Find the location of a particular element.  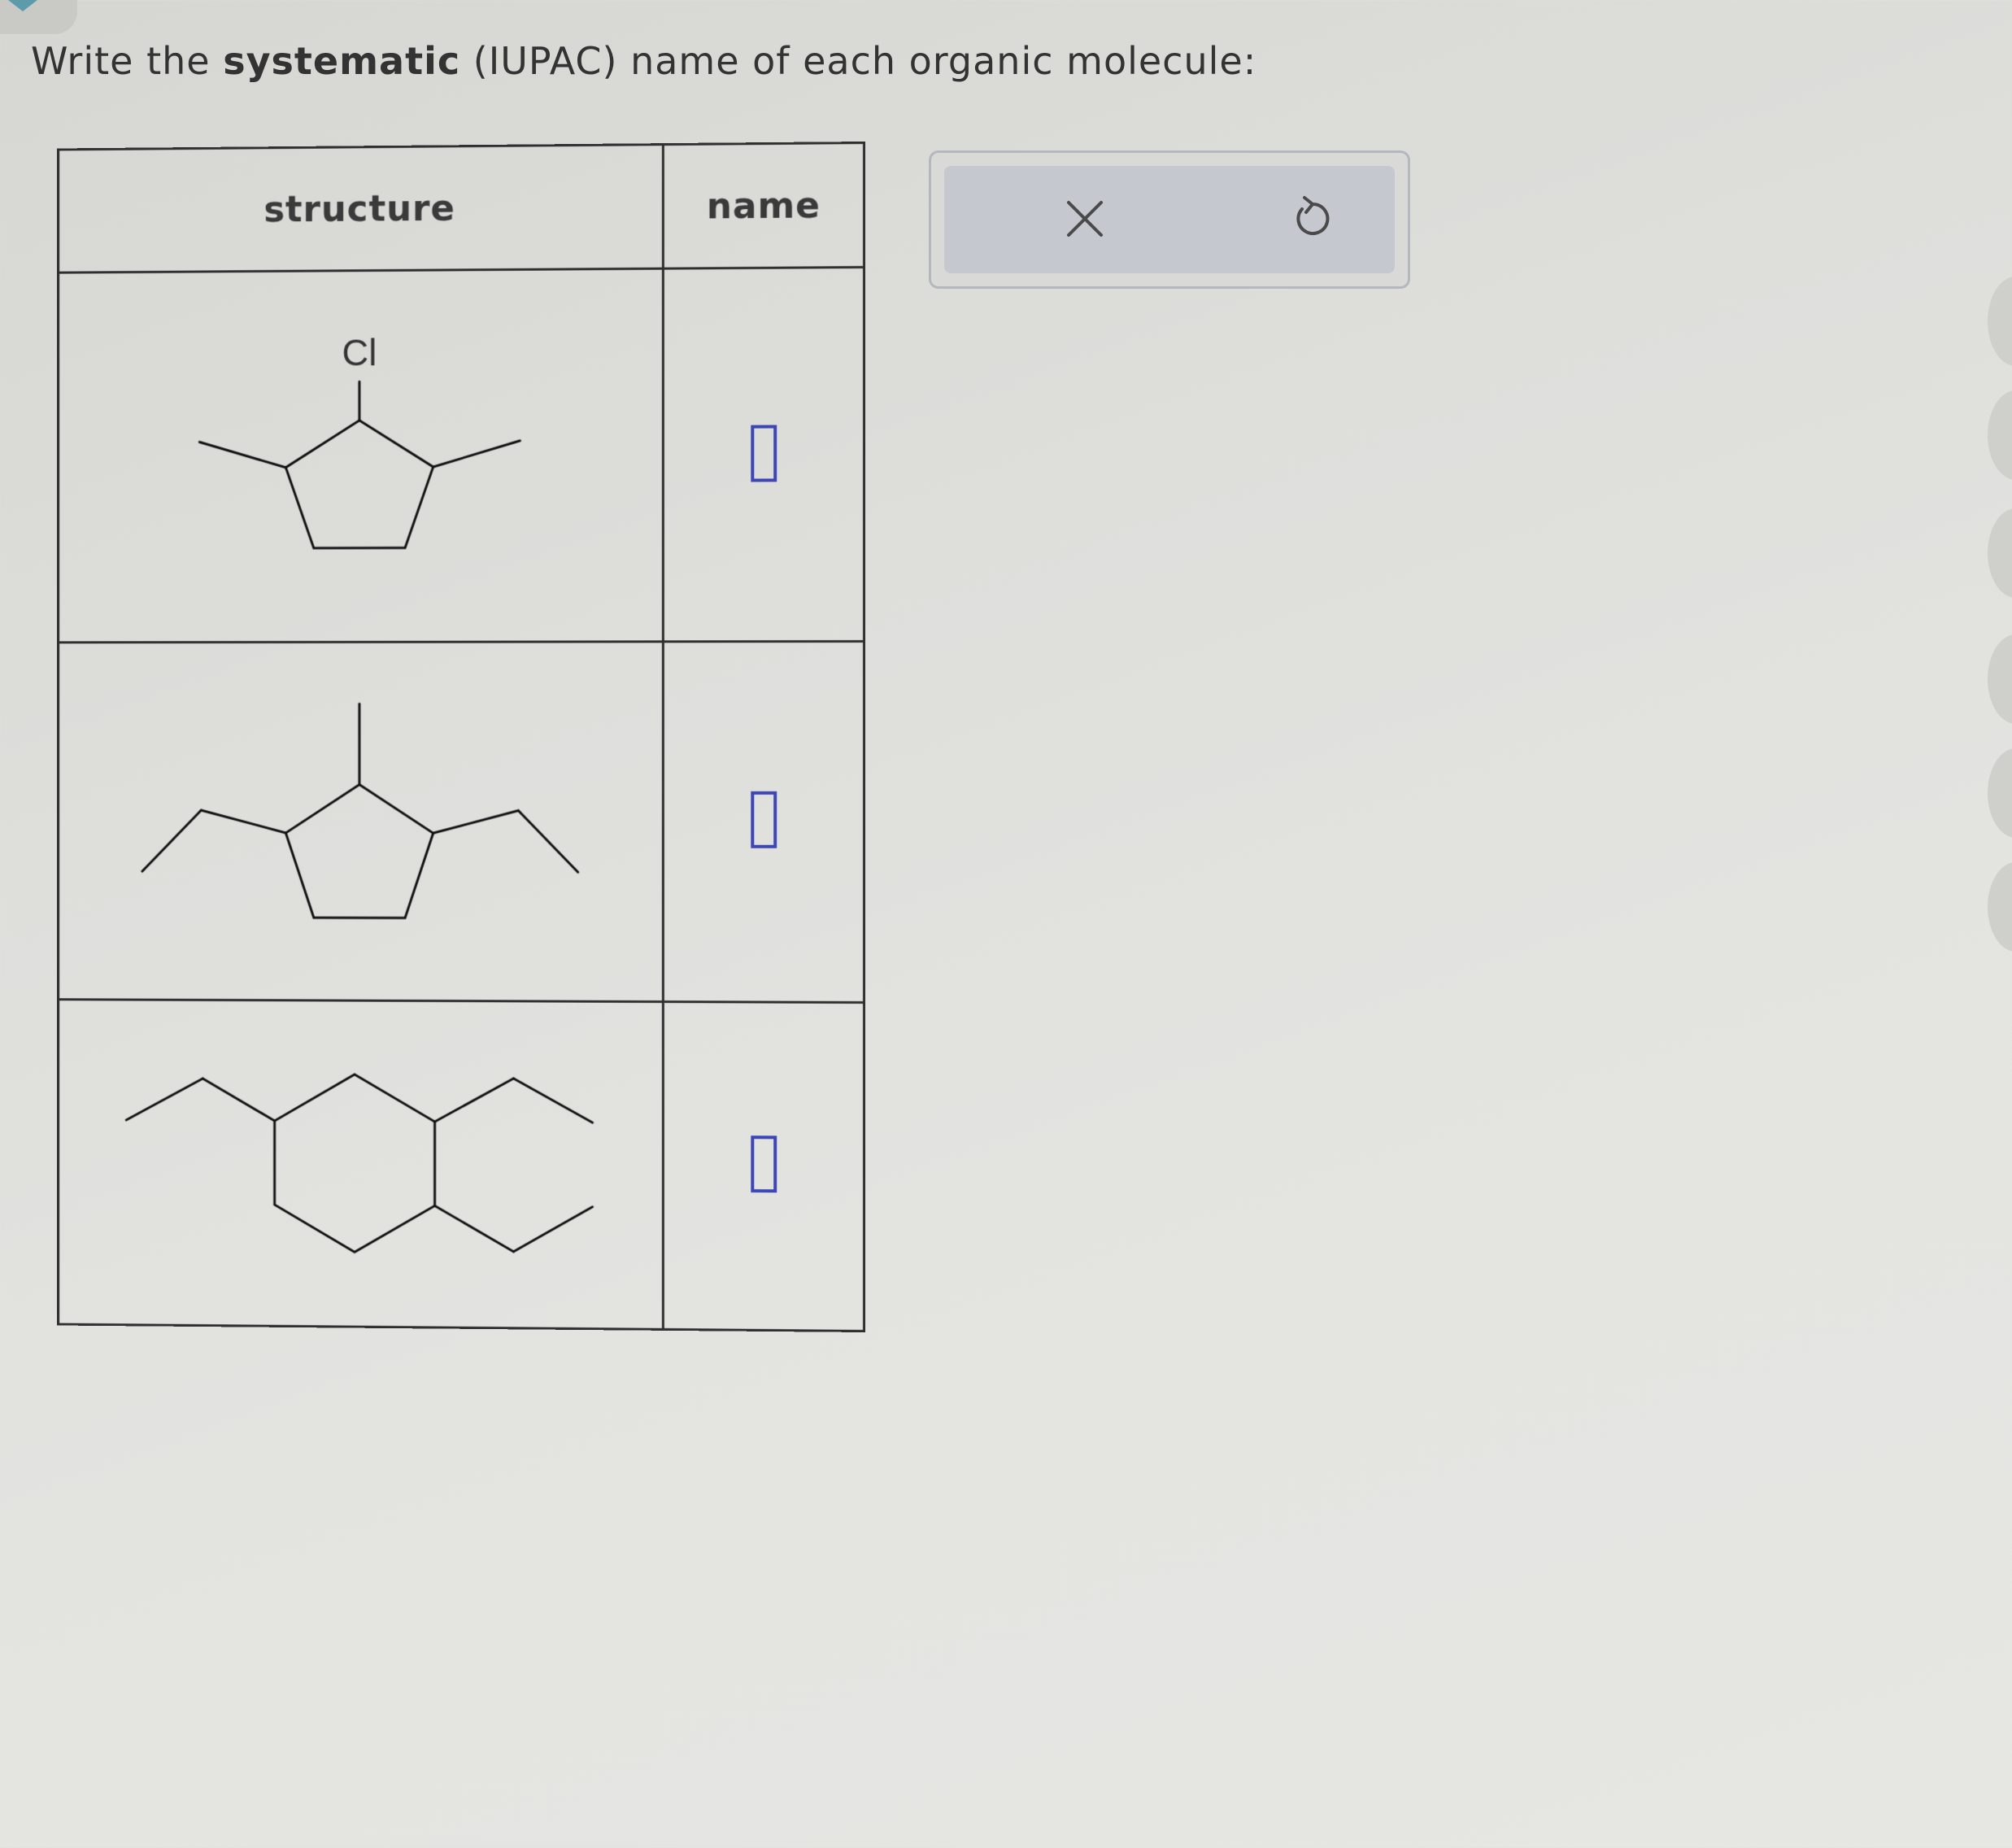

undo-button is located at coordinates (1313, 218).